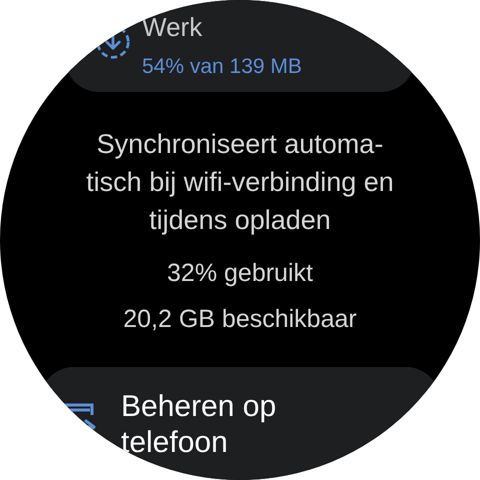  I want to click on item-subtitle: 54% van 139 MB, so click(222, 67).